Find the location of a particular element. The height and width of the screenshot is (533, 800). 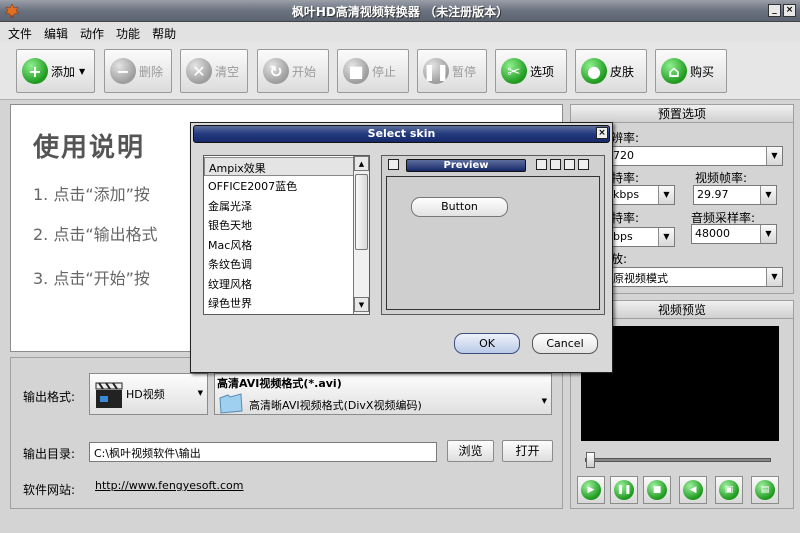

menu-action: 动作 is located at coordinates (90, 32).